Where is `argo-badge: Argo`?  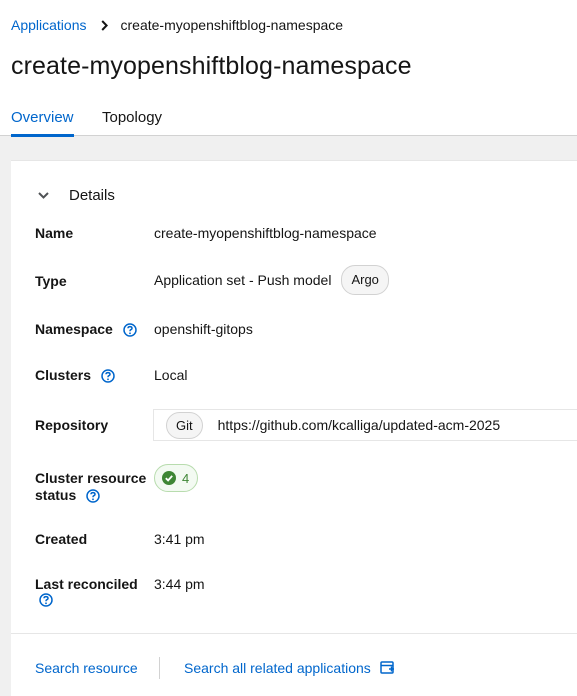
argo-badge: Argo is located at coordinates (365, 280).